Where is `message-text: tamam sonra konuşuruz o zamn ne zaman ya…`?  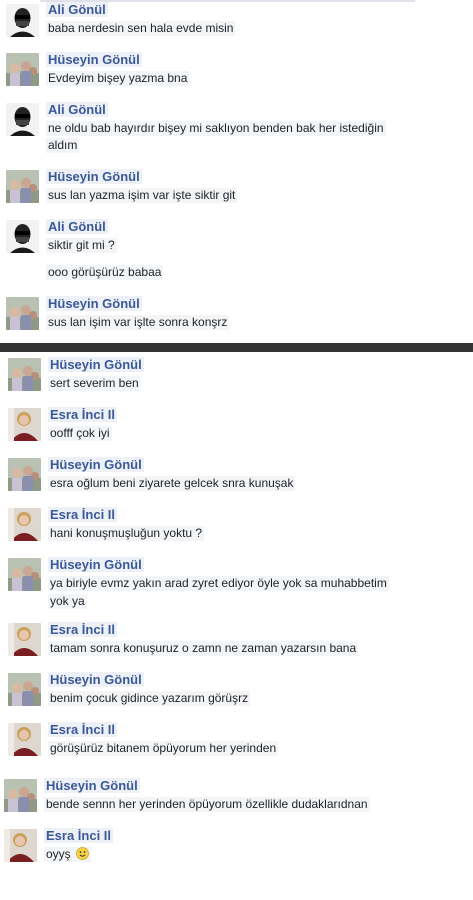 message-text: tamam sonra konuşuruz o zamn ne zaman ya… is located at coordinates (203, 648).